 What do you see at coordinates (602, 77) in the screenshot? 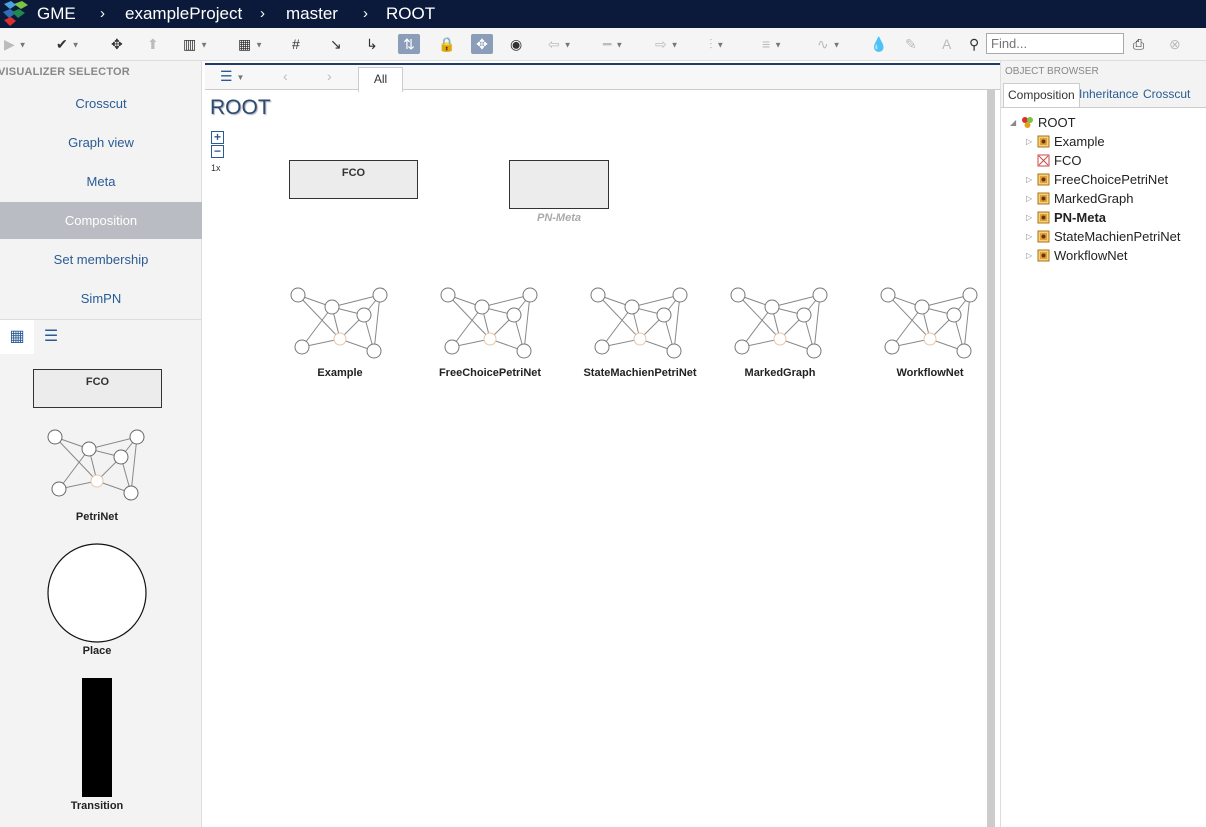
I see `canvas-tabs-bar: ☰ ▼ ‹ › All` at bounding box center [602, 77].